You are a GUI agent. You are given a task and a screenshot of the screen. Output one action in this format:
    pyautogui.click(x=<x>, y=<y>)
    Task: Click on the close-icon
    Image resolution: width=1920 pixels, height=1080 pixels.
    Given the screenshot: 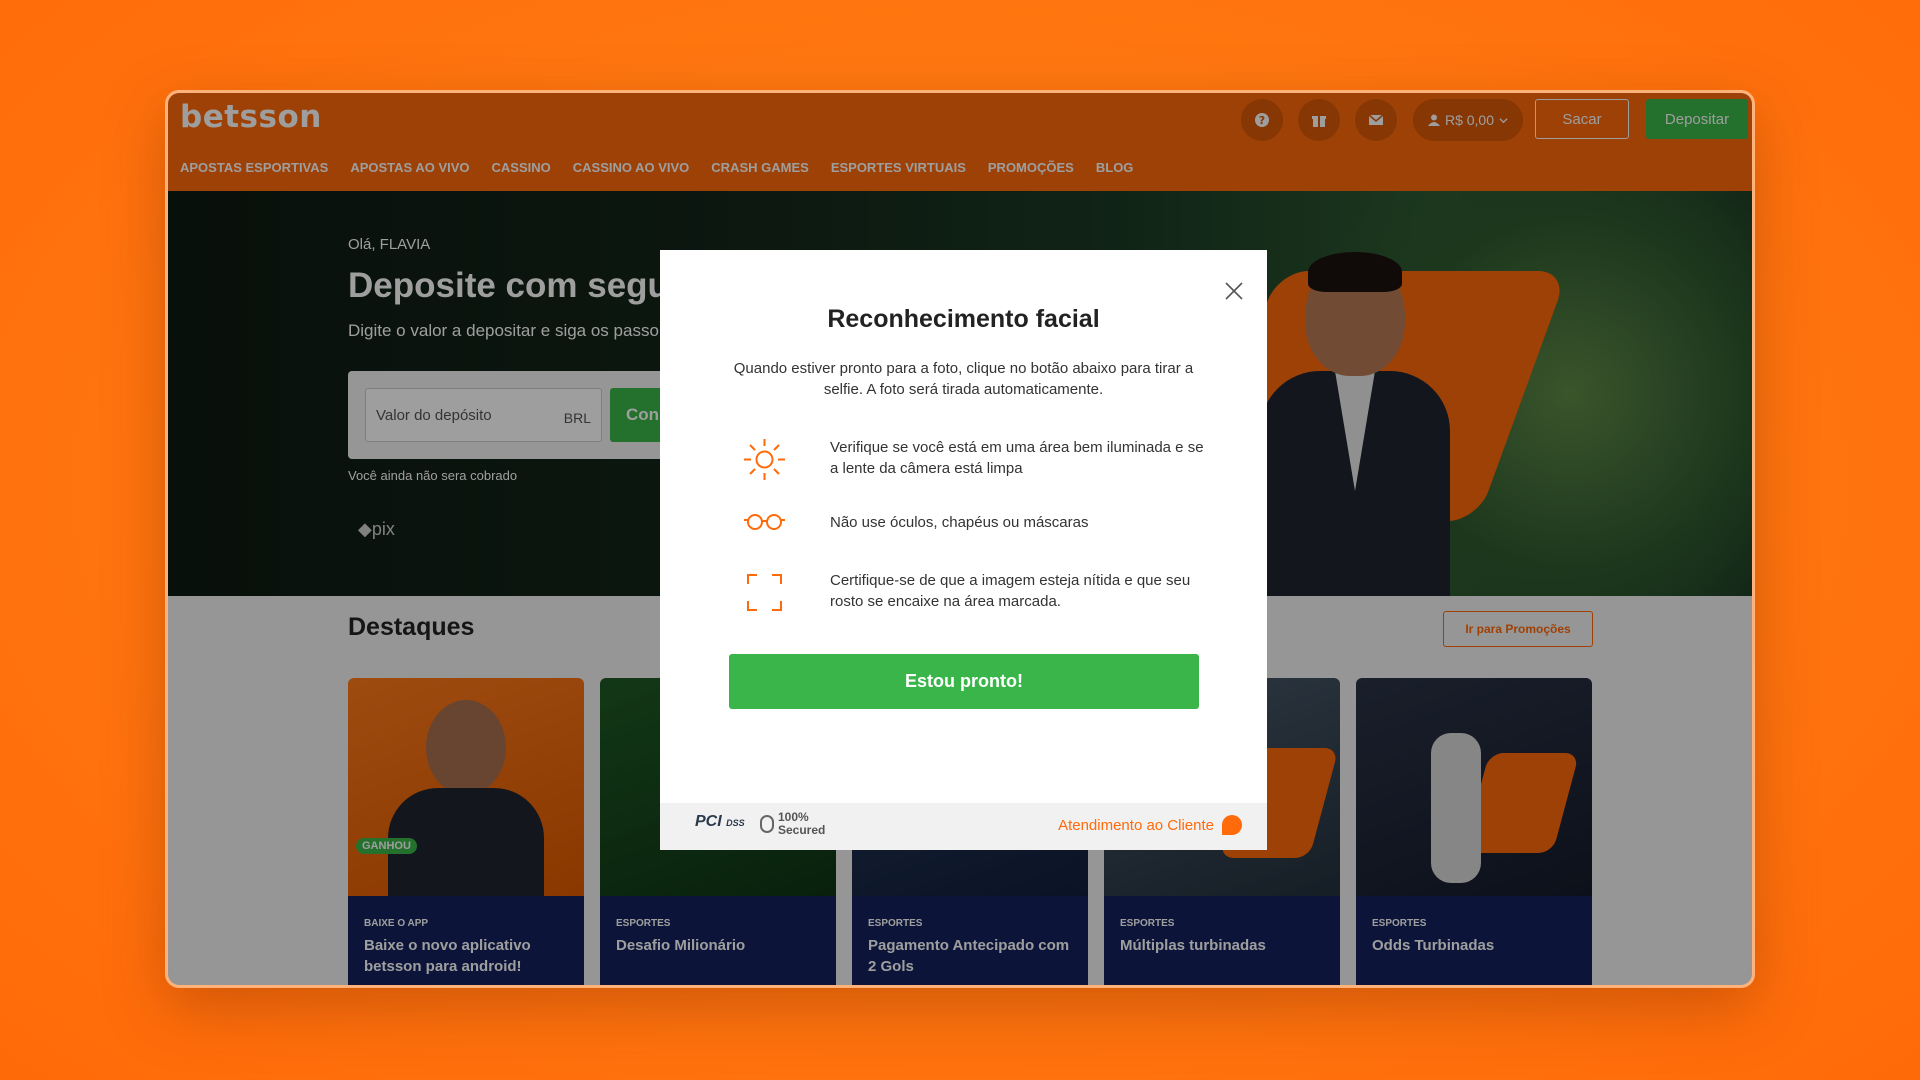 What is the action you would take?
    pyautogui.click(x=1234, y=291)
    